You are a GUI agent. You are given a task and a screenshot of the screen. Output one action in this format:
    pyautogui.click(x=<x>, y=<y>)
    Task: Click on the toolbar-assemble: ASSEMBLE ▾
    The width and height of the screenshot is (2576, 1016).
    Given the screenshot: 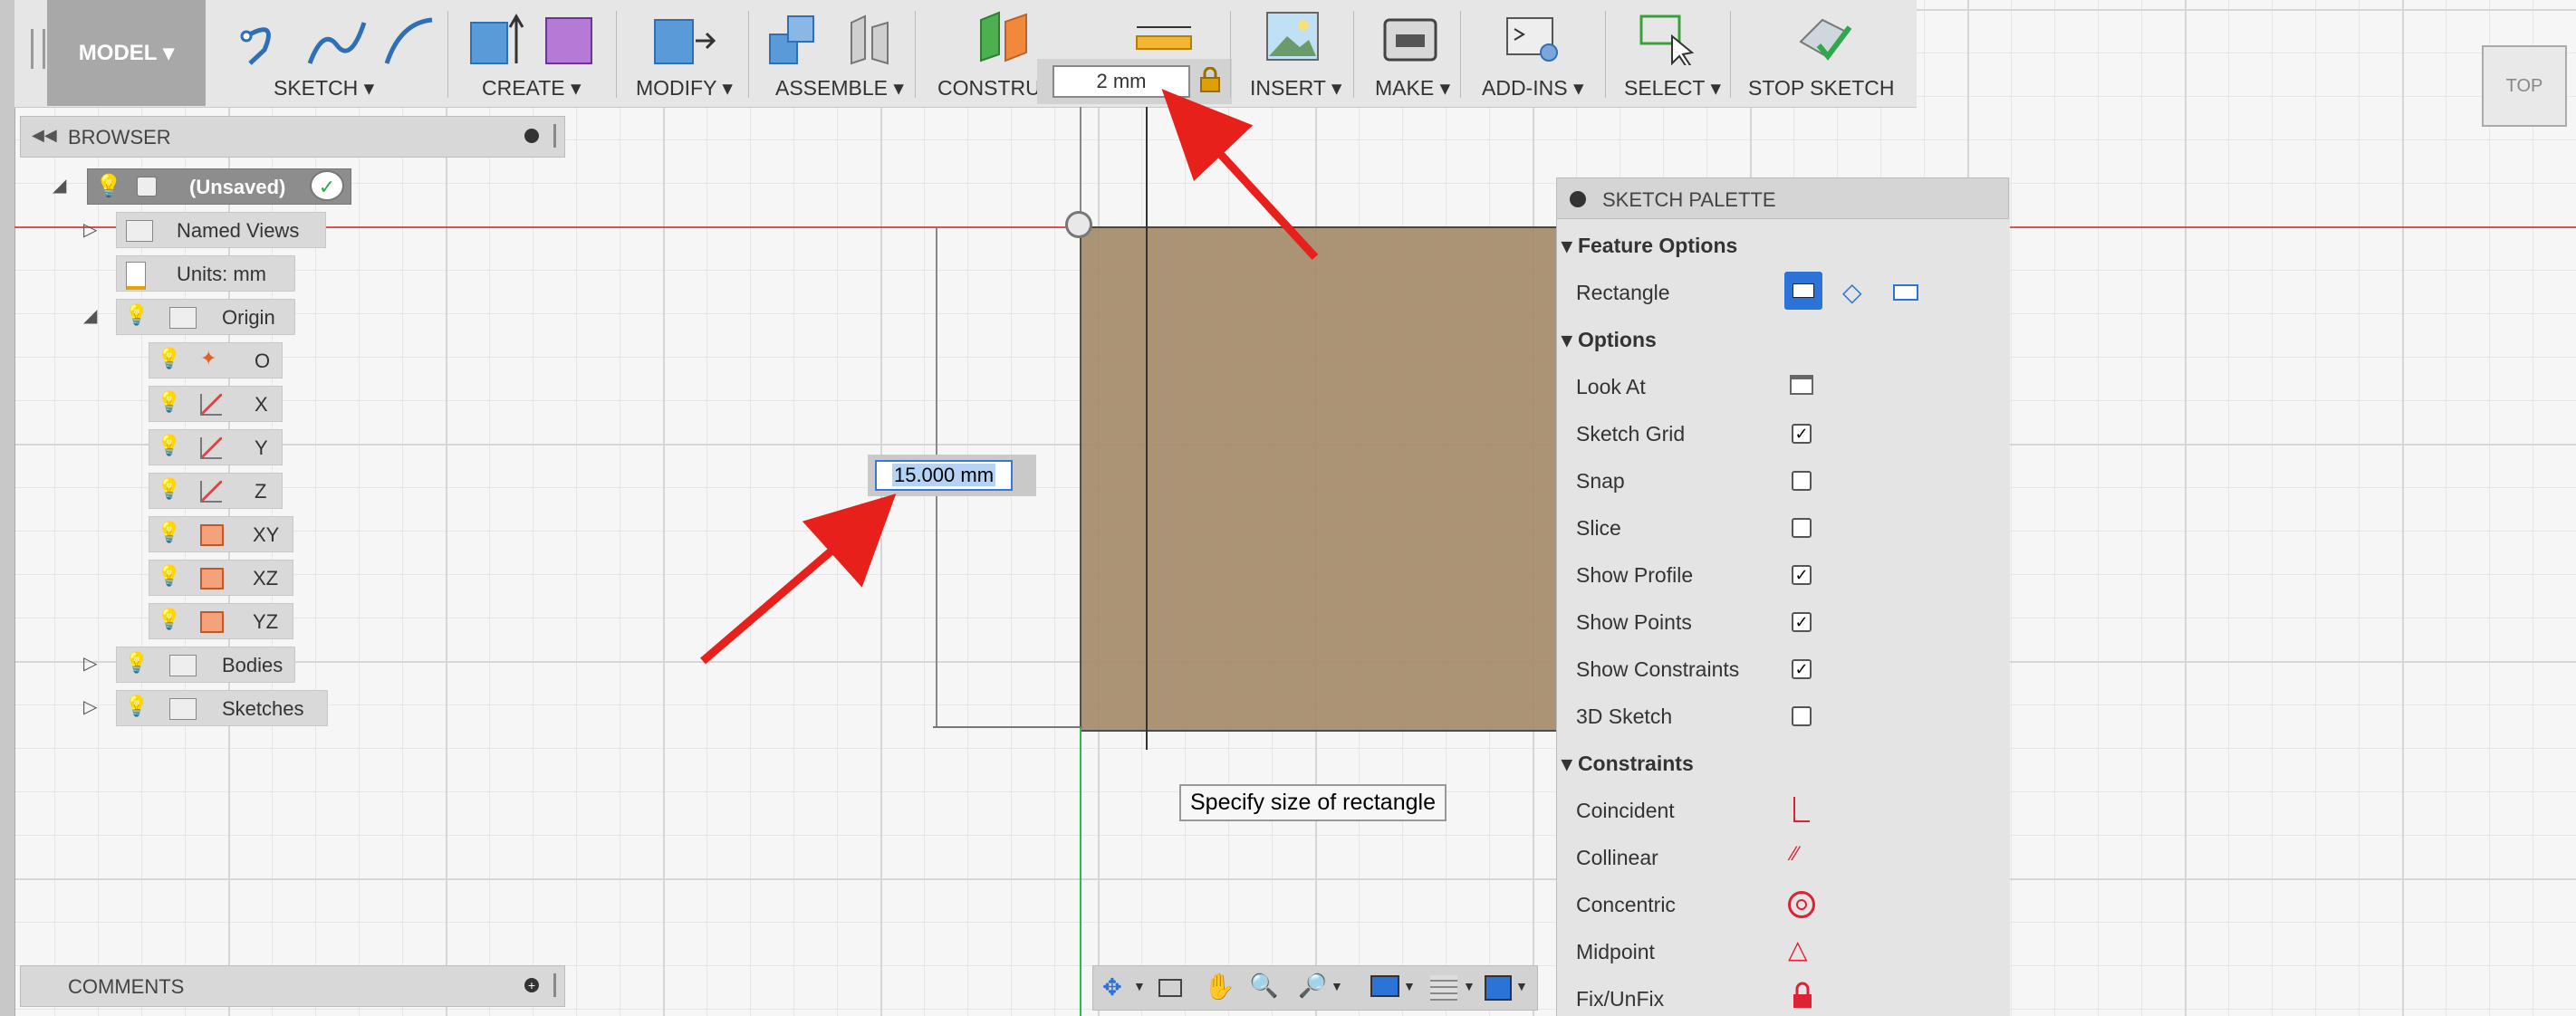 What is the action you would take?
    pyautogui.click(x=839, y=88)
    